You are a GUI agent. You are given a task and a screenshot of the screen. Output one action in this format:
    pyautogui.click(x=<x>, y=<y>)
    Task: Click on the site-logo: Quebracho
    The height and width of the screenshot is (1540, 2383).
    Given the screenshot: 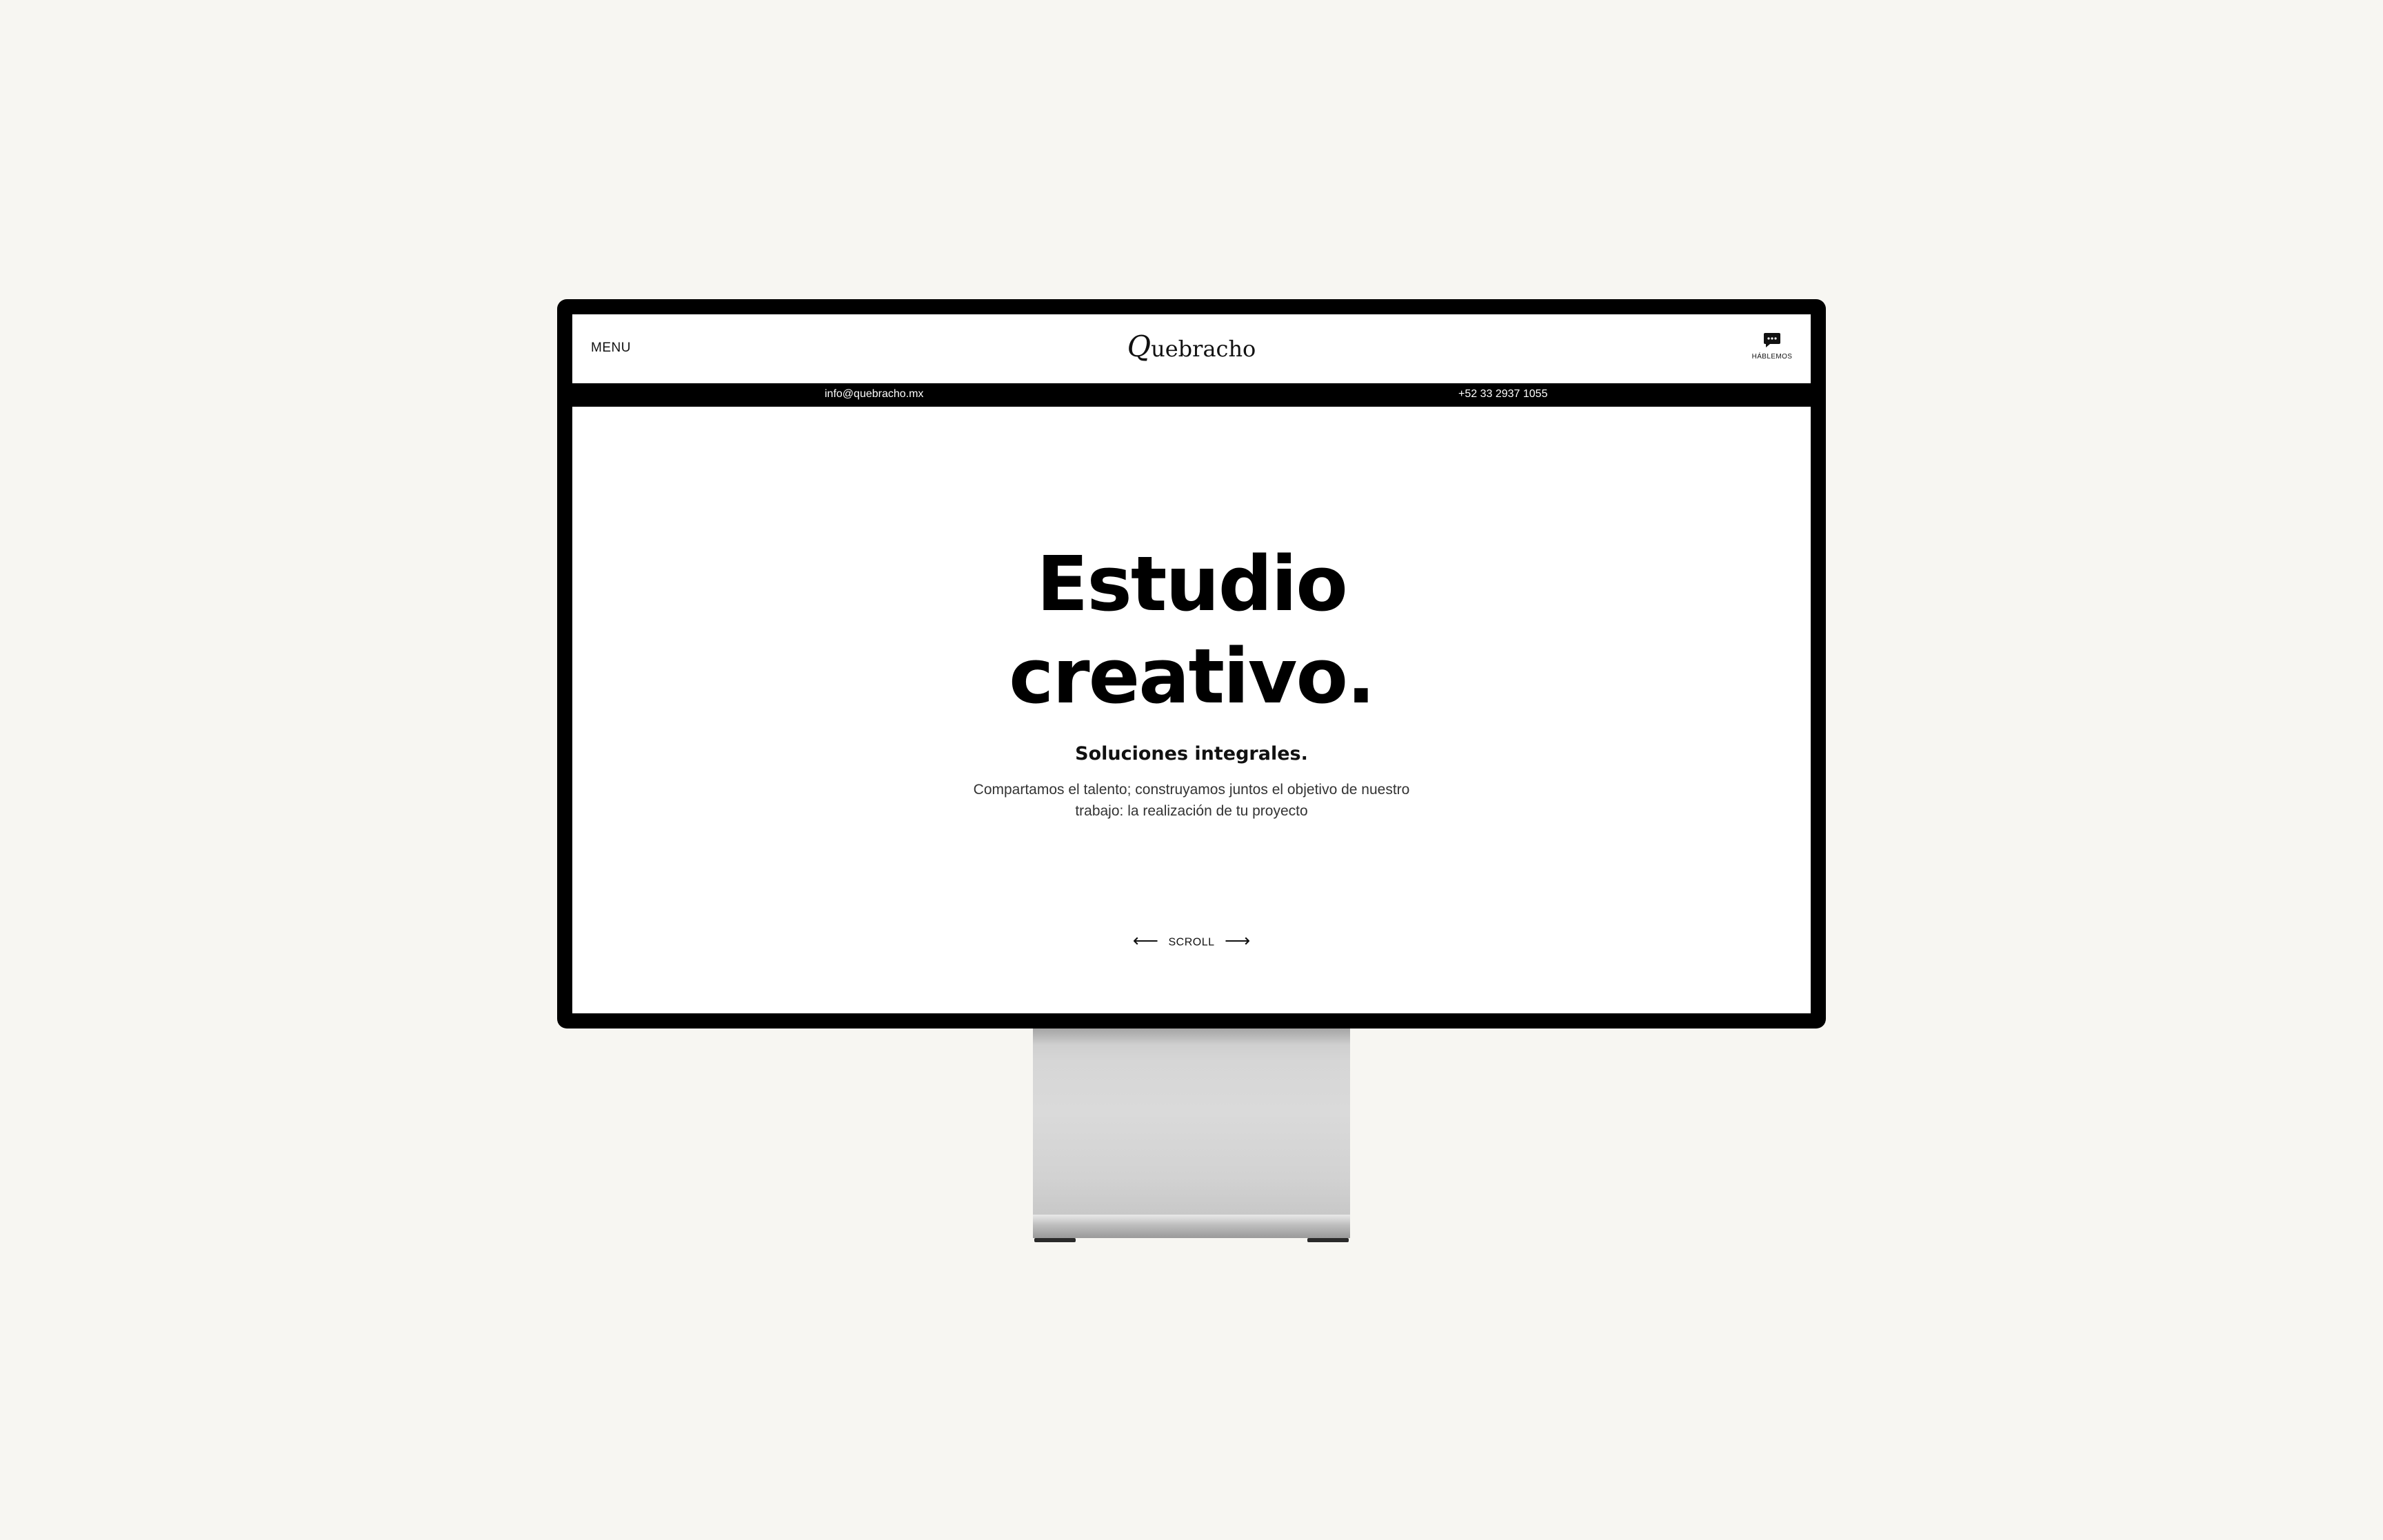 What is the action you would take?
    pyautogui.click(x=1191, y=347)
    